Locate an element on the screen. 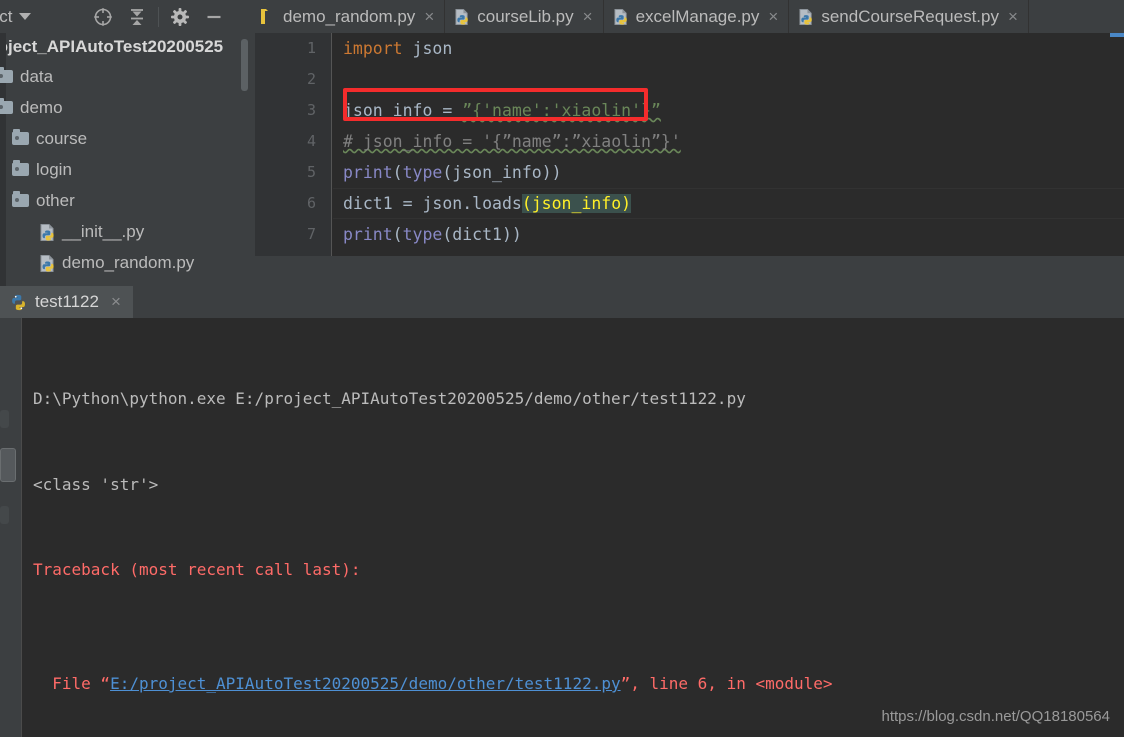 Image resolution: width=1124 pixels, height=737 pixels. code-line-6: dict1 = json.loads(json_info) is located at coordinates (728, 203).